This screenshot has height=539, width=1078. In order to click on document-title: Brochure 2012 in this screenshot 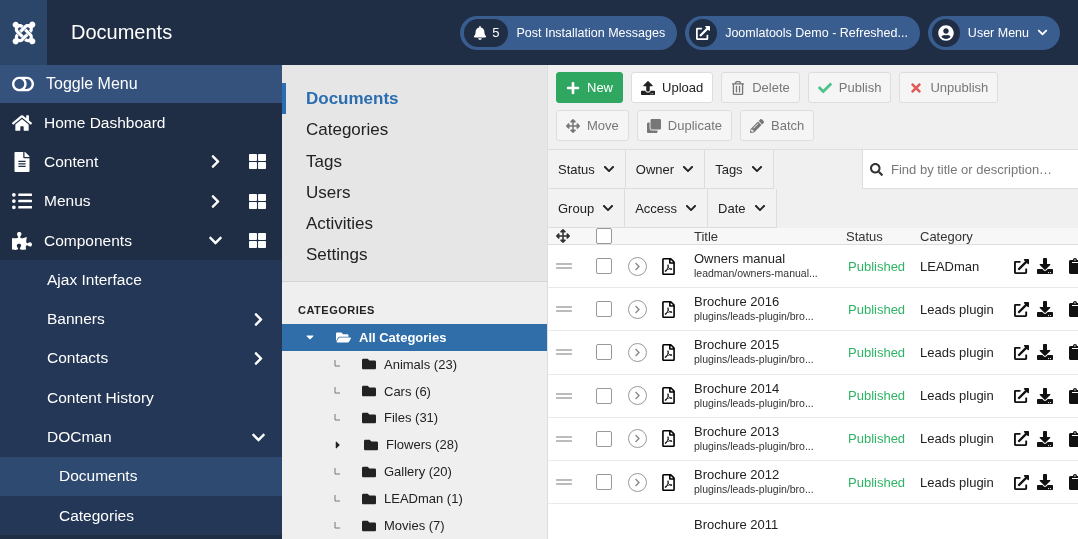, I will do `click(754, 475)`.